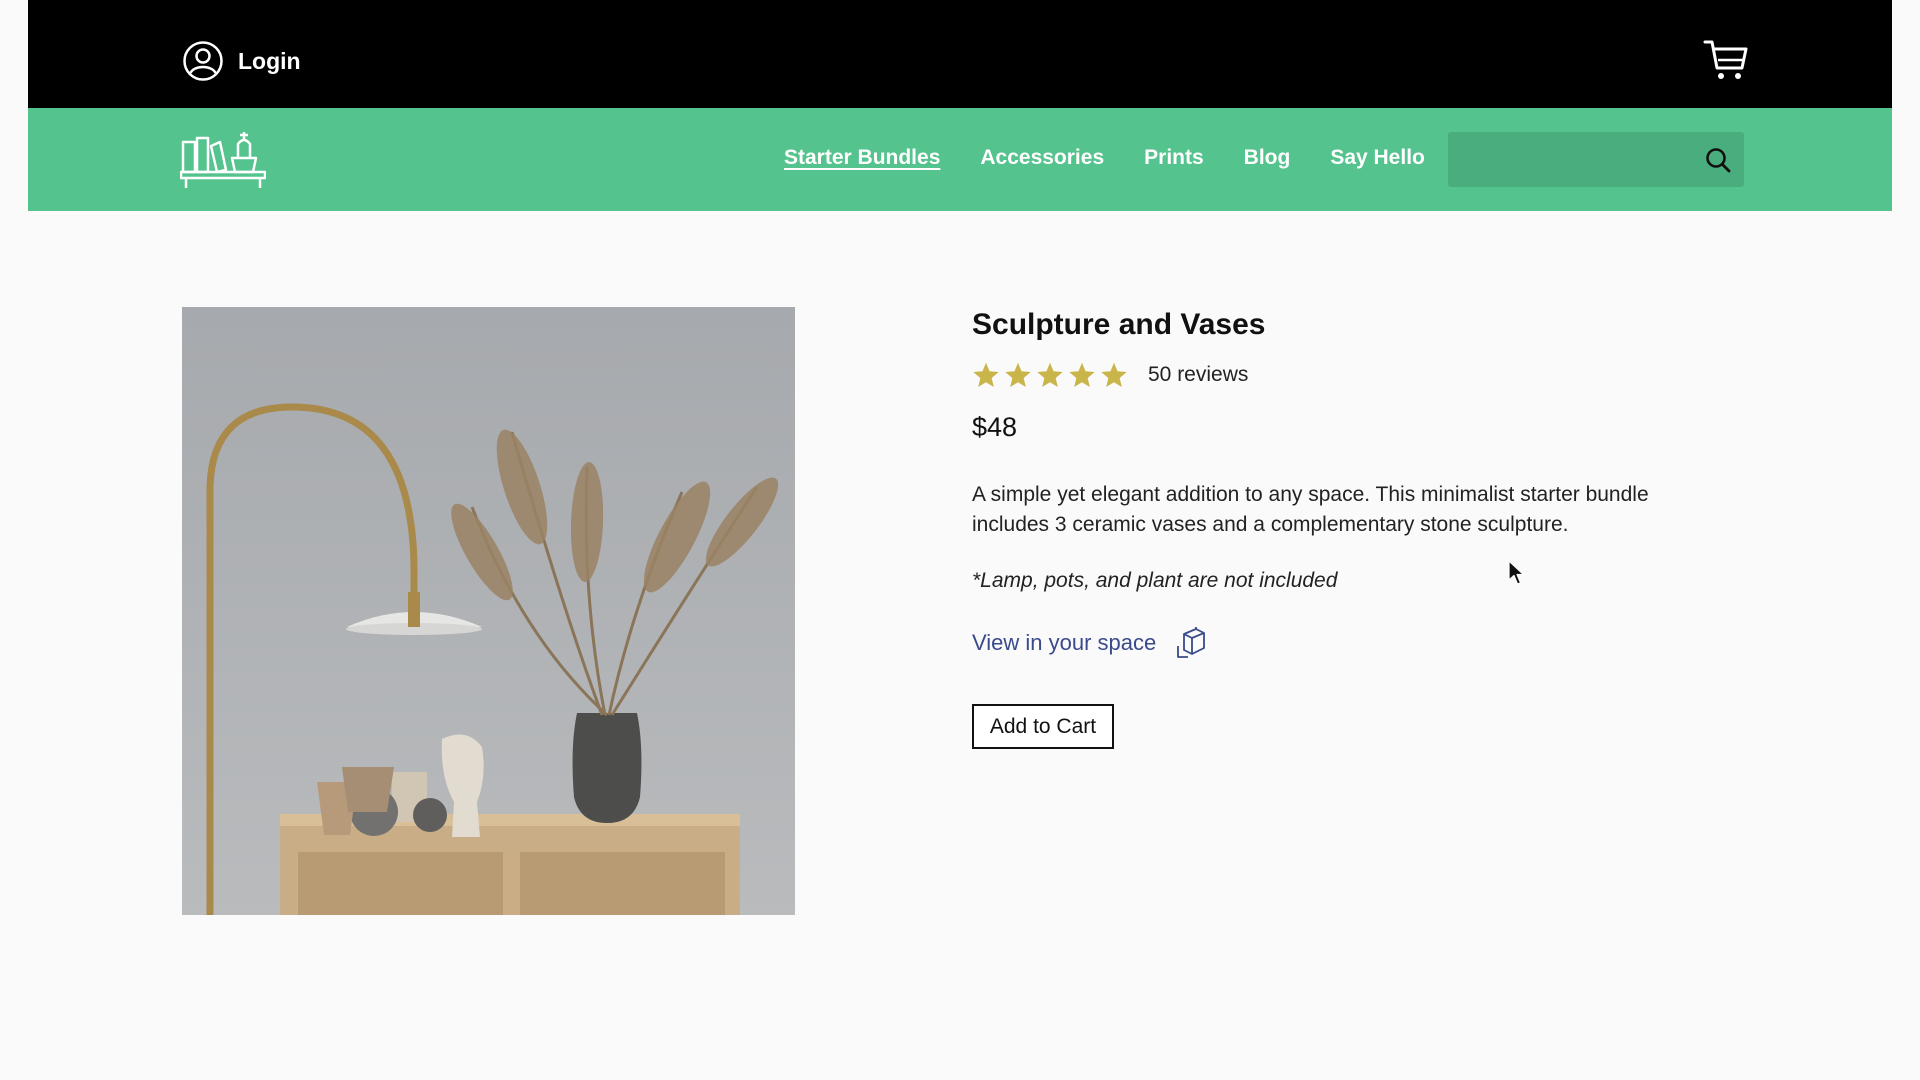 The height and width of the screenshot is (1080, 1920). I want to click on rating-stars, so click(1050, 375).